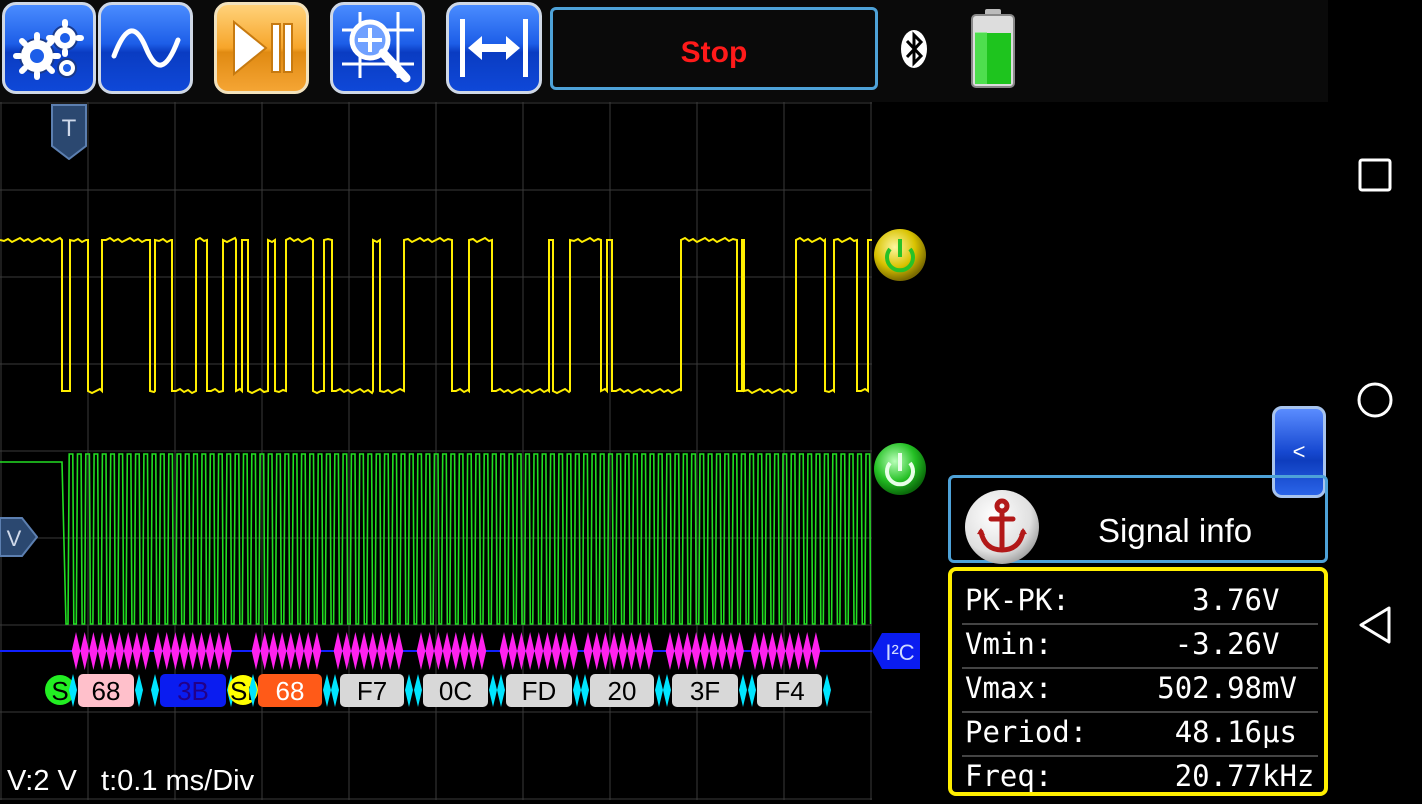  Describe the element at coordinates (1218, 644) in the screenshot. I see `info-value: -3.26` at that location.